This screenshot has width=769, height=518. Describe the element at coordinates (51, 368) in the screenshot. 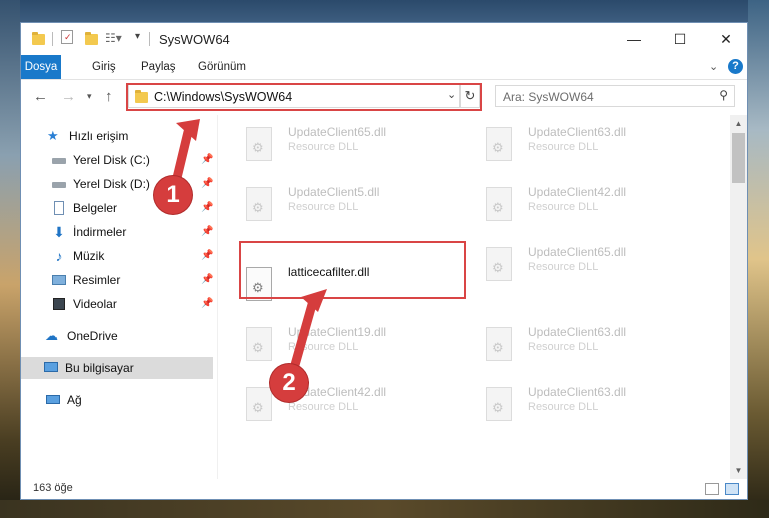

I see `computer-icon` at that location.